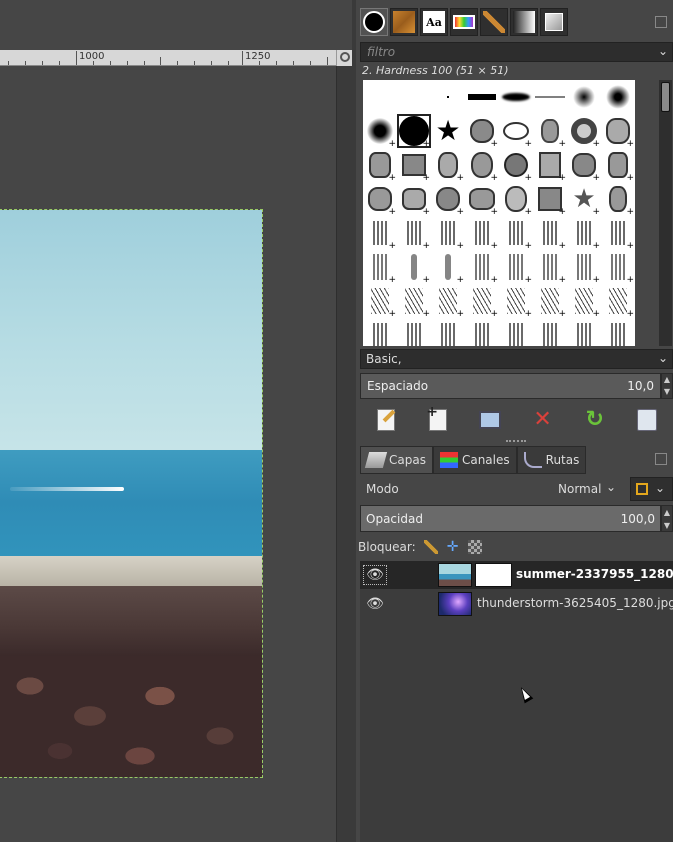 The width and height of the screenshot is (673, 842). Describe the element at coordinates (482, 267) in the screenshot. I see `brush-grass-12: +` at that location.